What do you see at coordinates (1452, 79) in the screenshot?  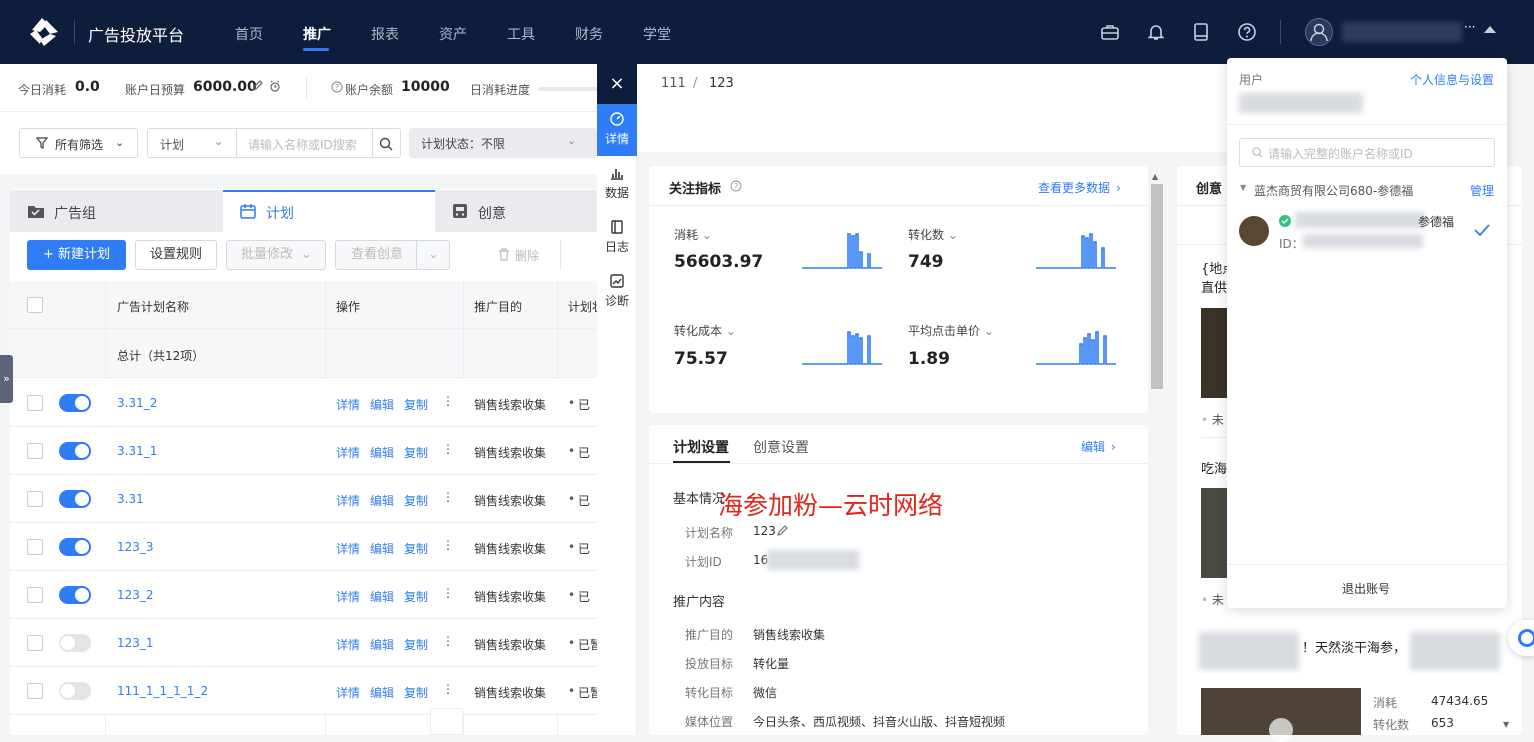 I see `profile-settings-link: 个人信息与设置` at bounding box center [1452, 79].